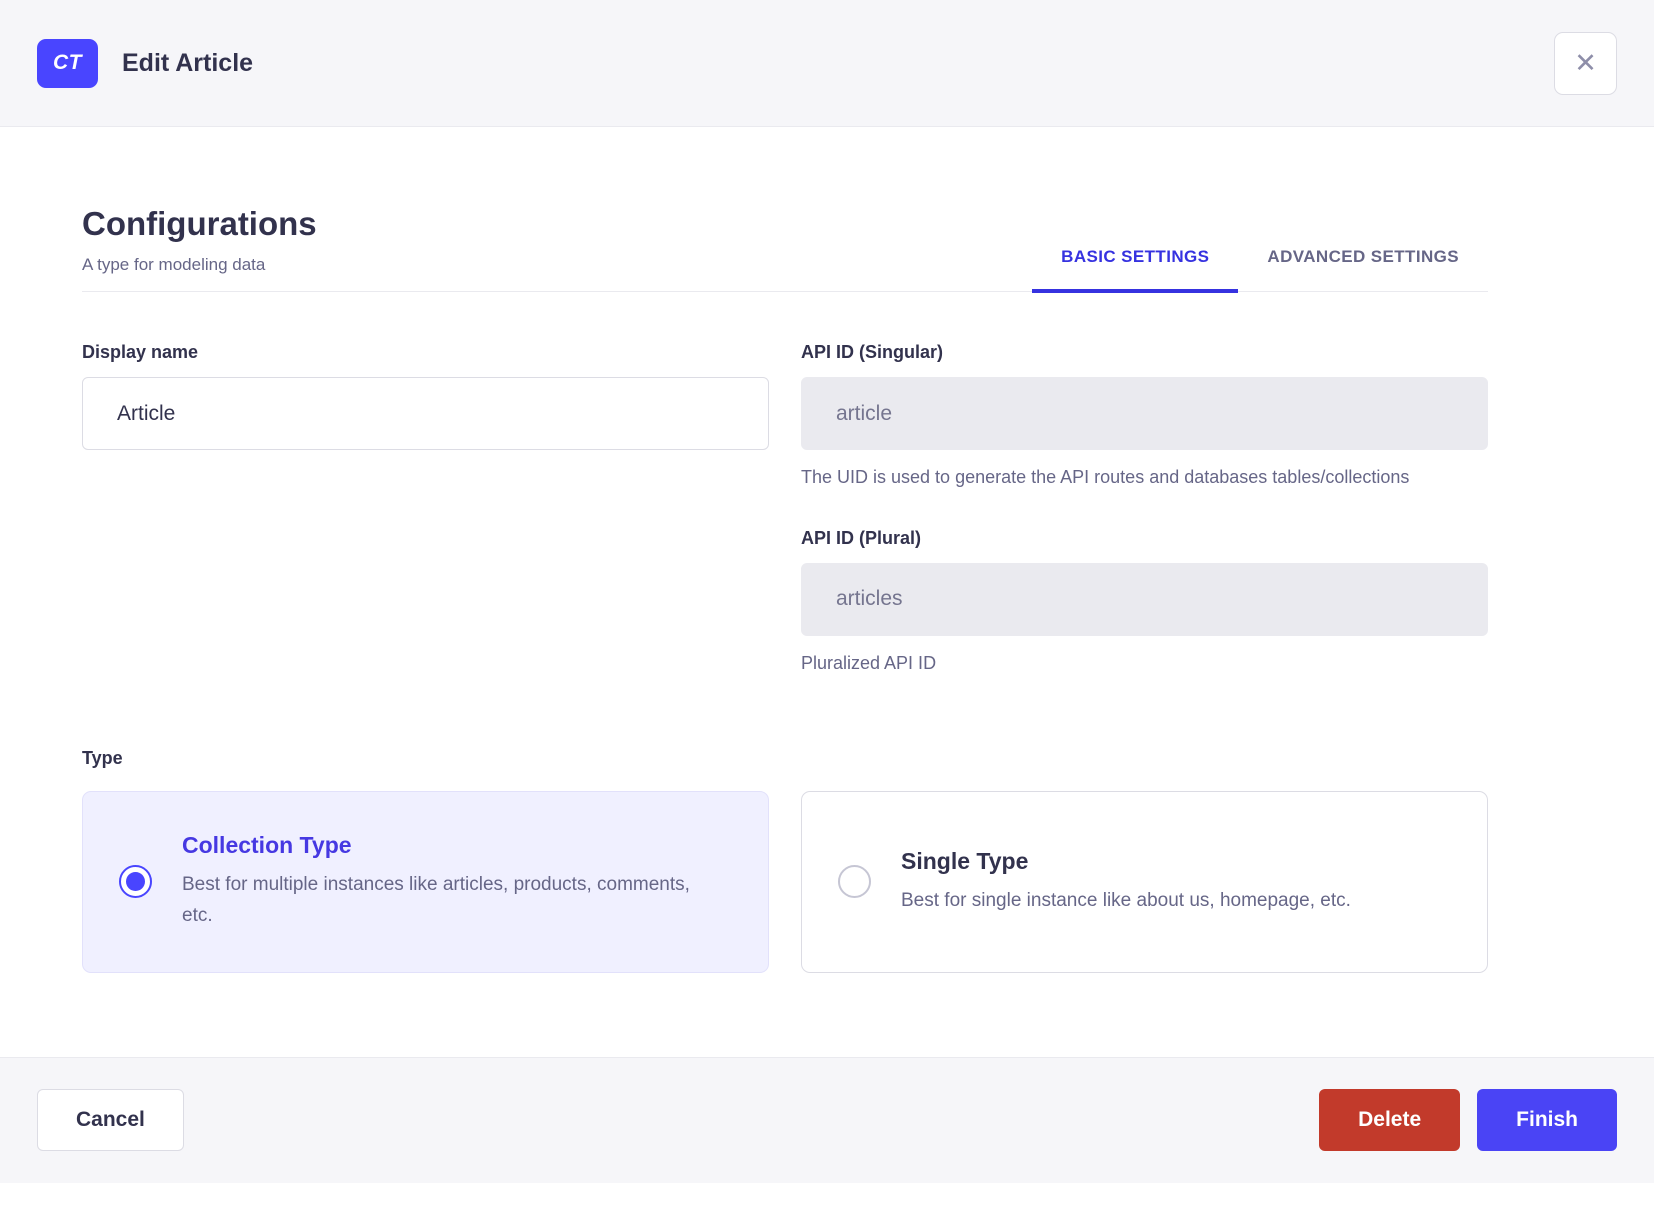  Describe the element at coordinates (827, 1119) in the screenshot. I see `modal-footer: Cancel Delete Finish` at that location.